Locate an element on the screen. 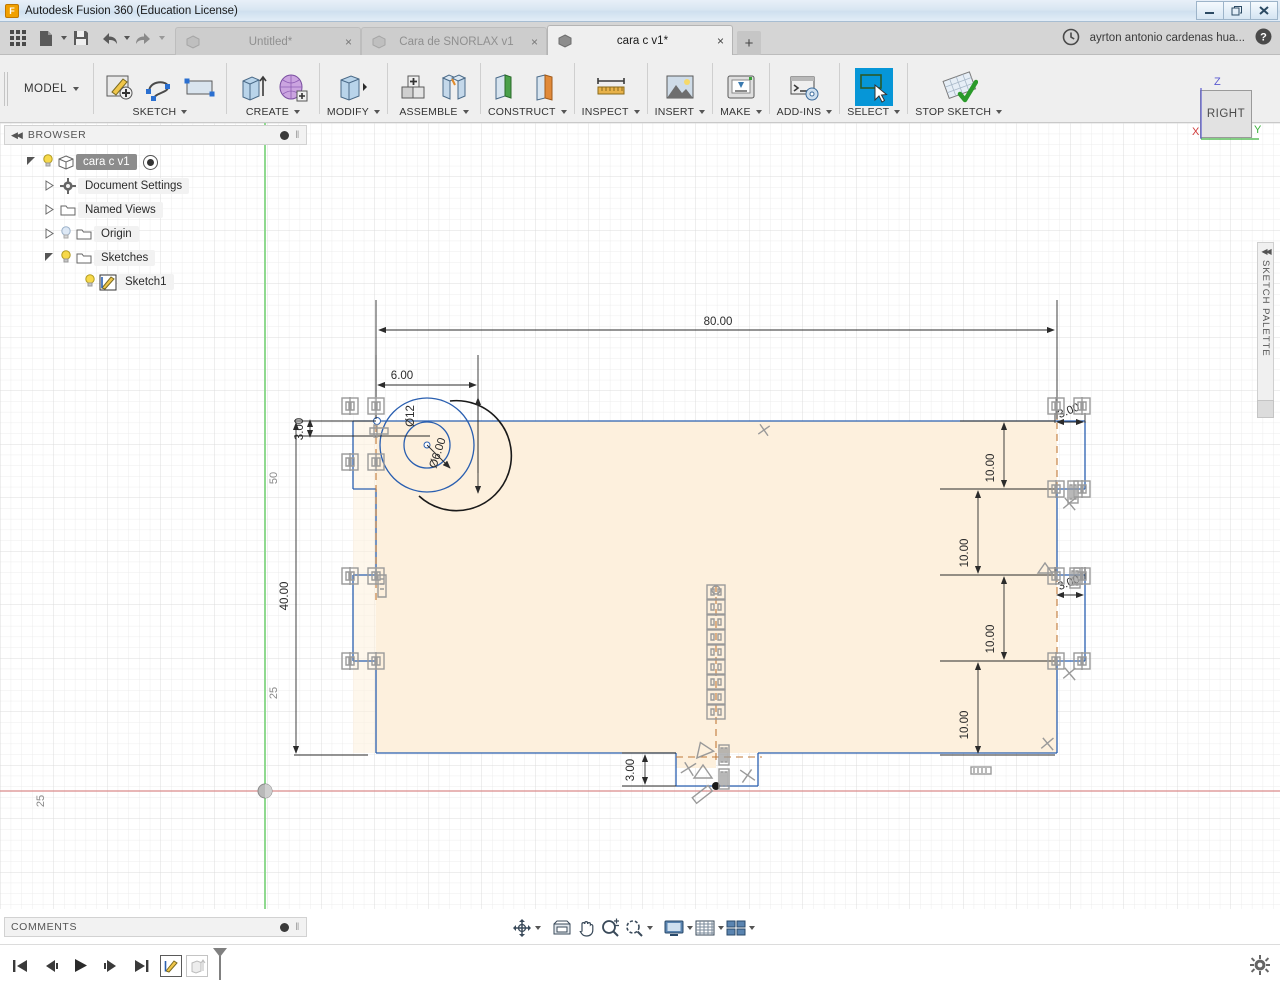 The height and width of the screenshot is (986, 1280). tree-item-cara-c-v1: cara c v1 is located at coordinates (155, 162).